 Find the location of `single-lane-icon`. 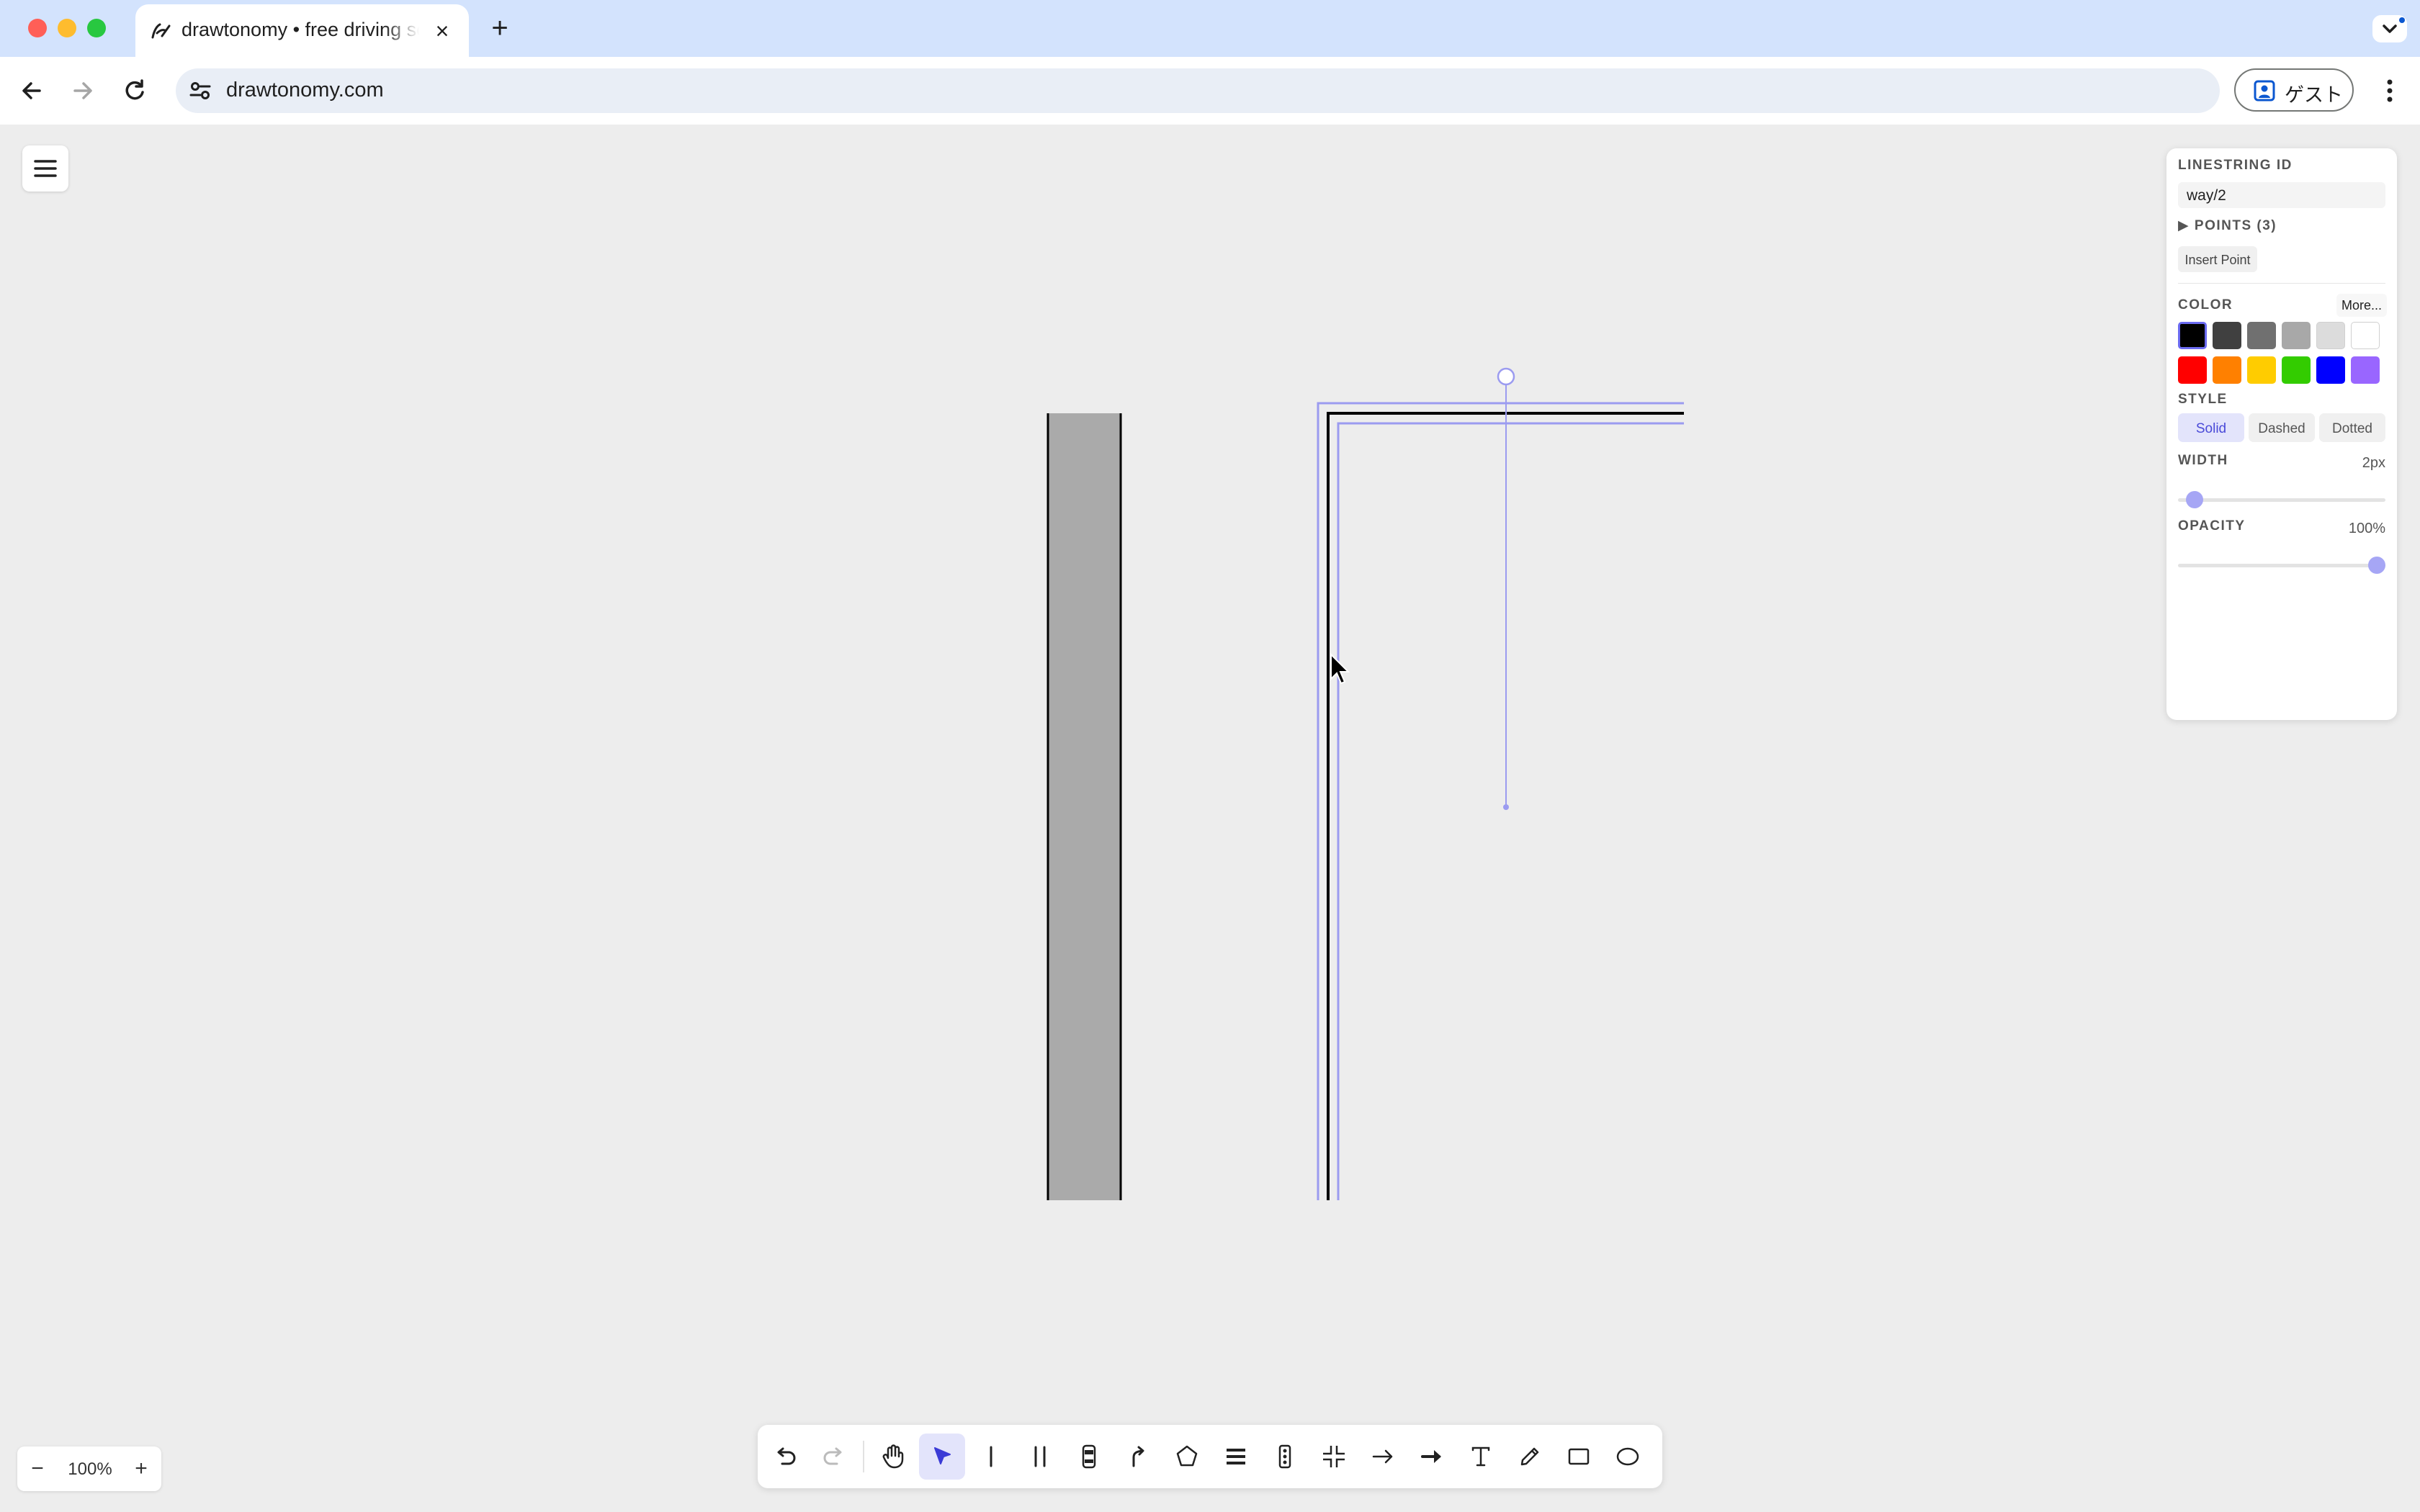

single-lane-icon is located at coordinates (991, 1456).